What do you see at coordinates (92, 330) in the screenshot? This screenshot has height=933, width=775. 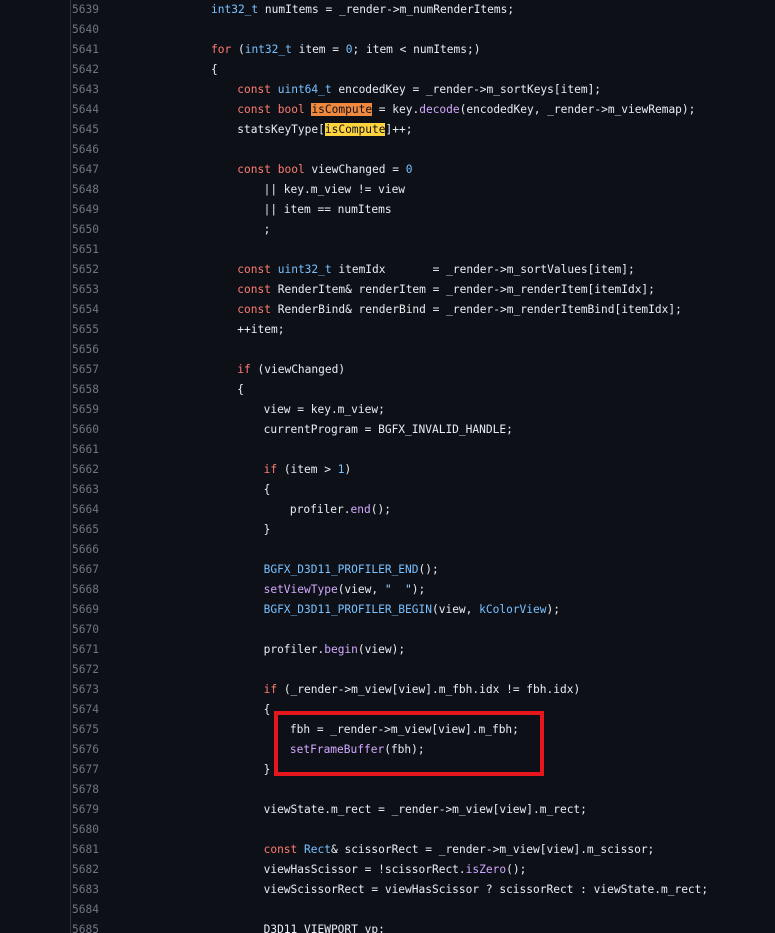 I see `line-number: 5655` at bounding box center [92, 330].